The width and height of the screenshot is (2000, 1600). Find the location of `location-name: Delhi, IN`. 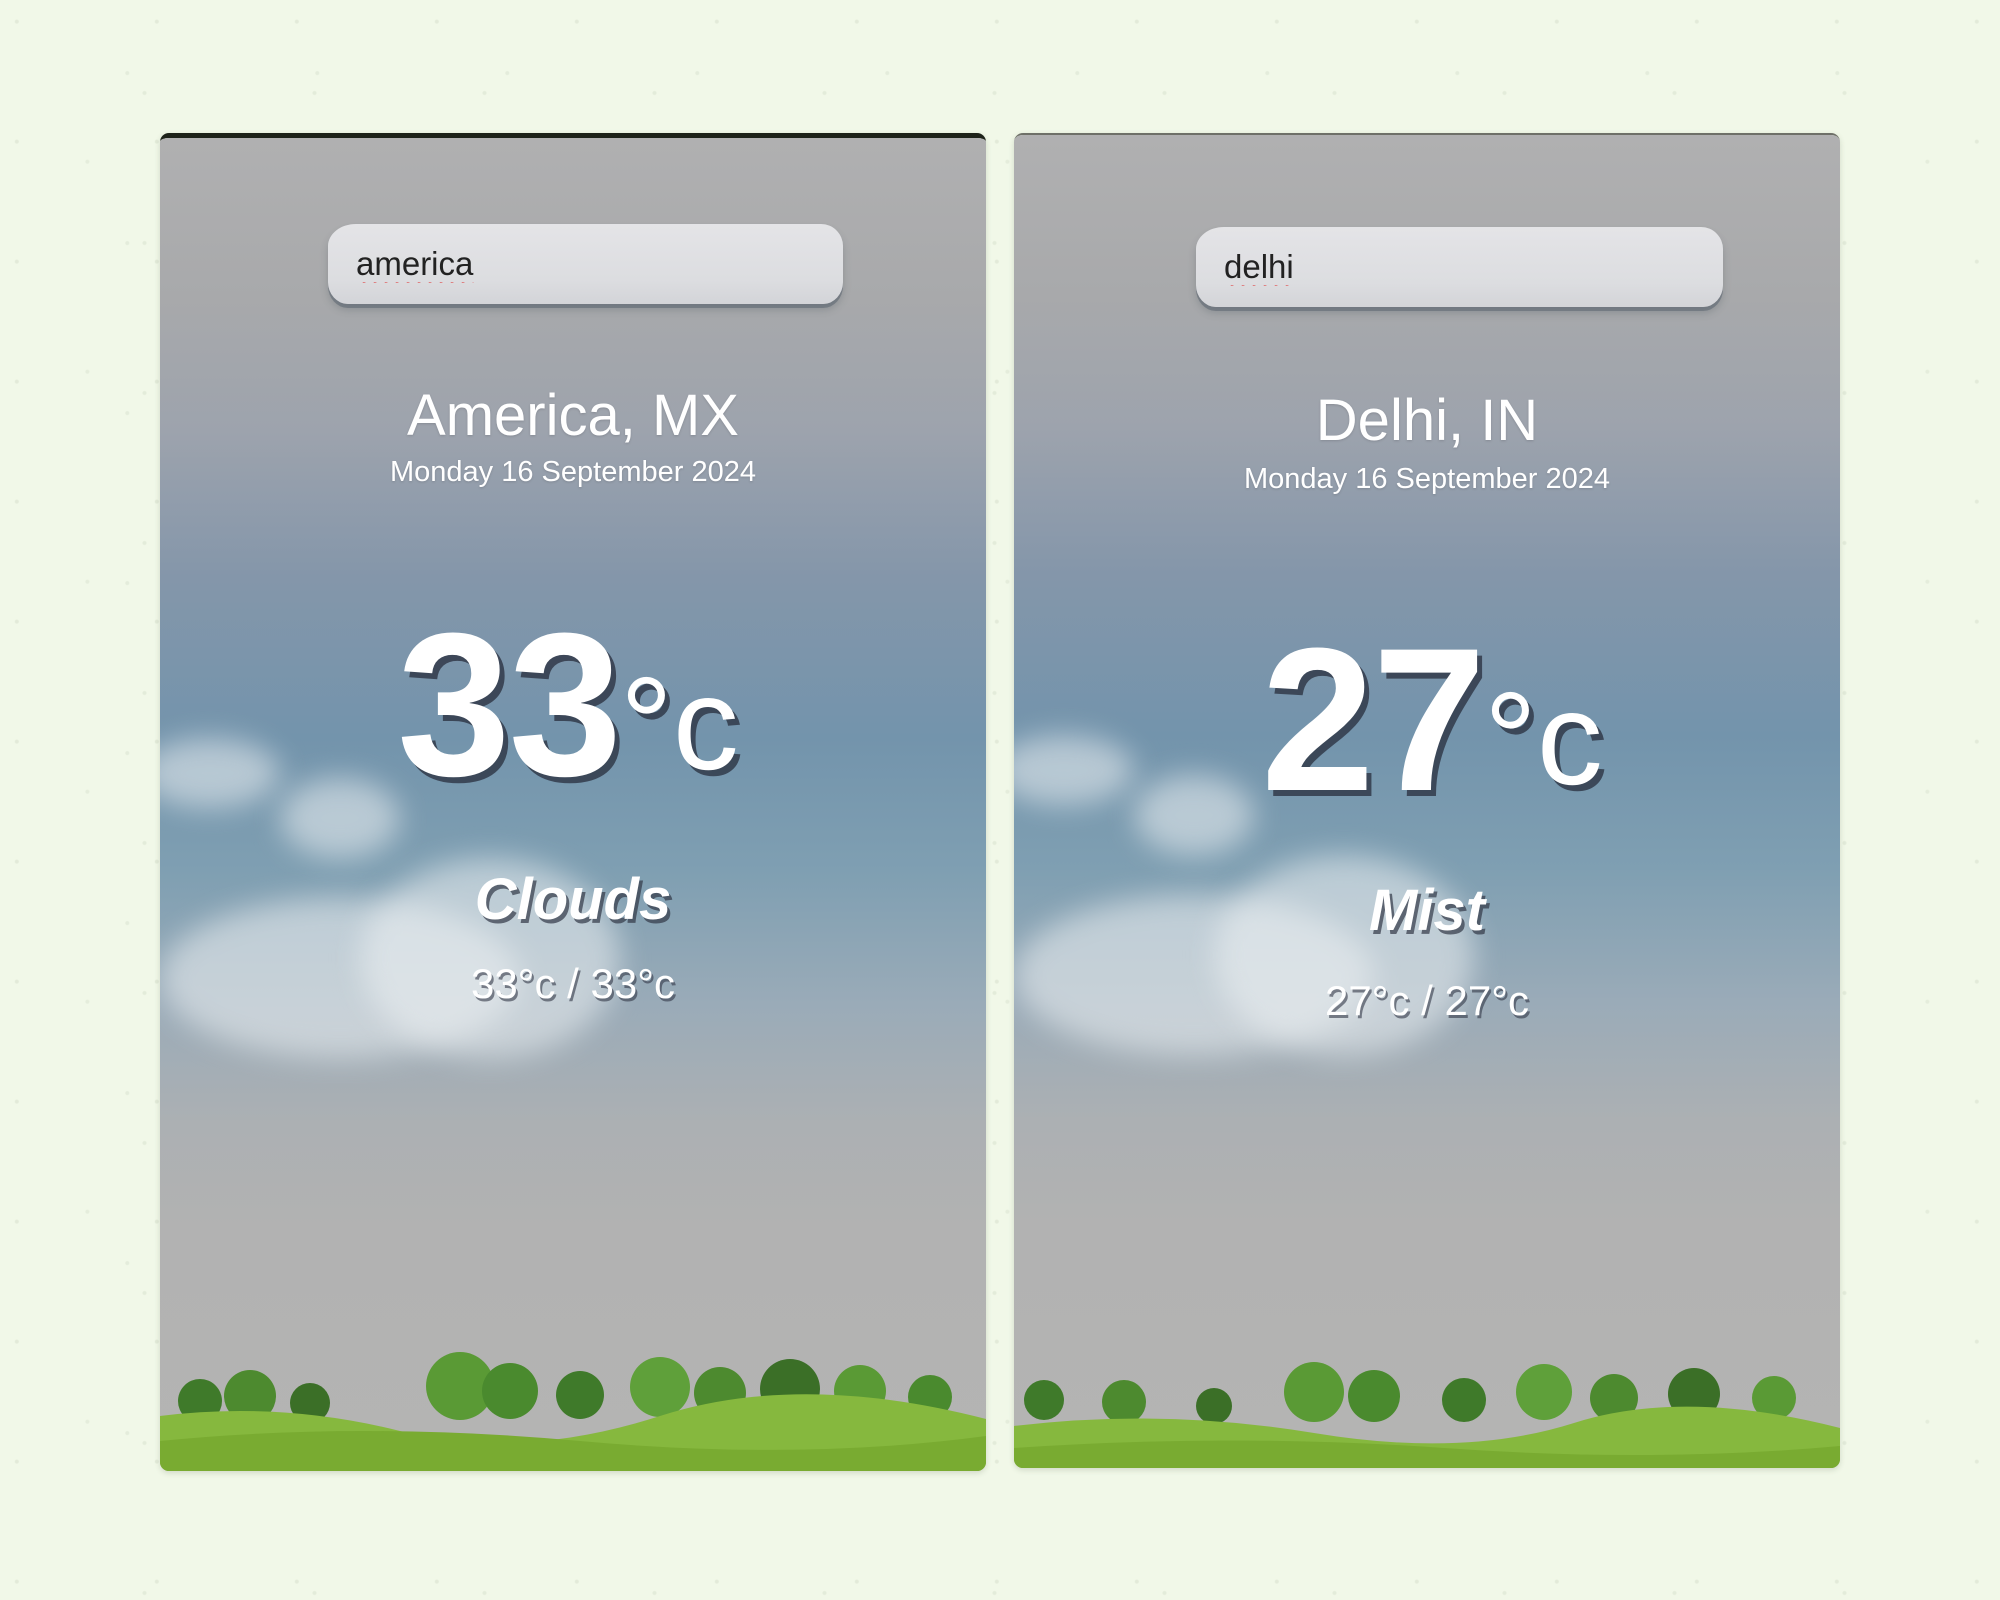

location-name: Delhi, IN is located at coordinates (1427, 420).